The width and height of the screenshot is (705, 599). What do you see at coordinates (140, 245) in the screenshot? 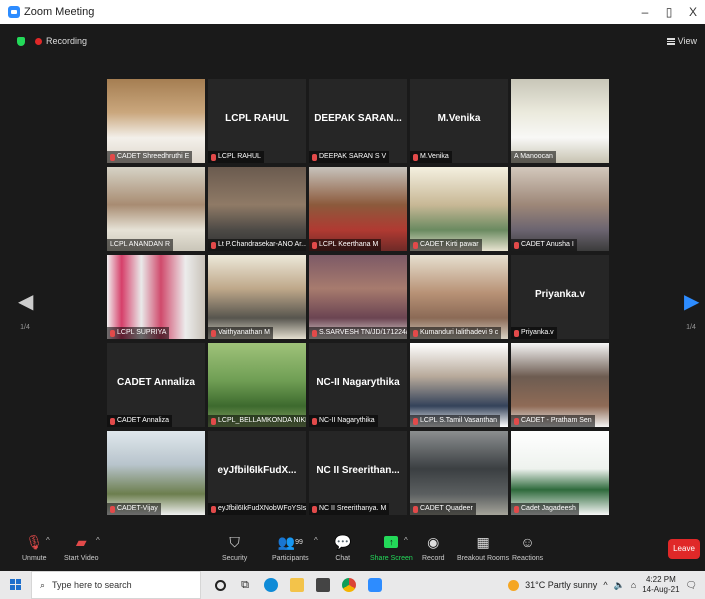
I see `participant-name: LCPL ANANDAN R` at bounding box center [140, 245].